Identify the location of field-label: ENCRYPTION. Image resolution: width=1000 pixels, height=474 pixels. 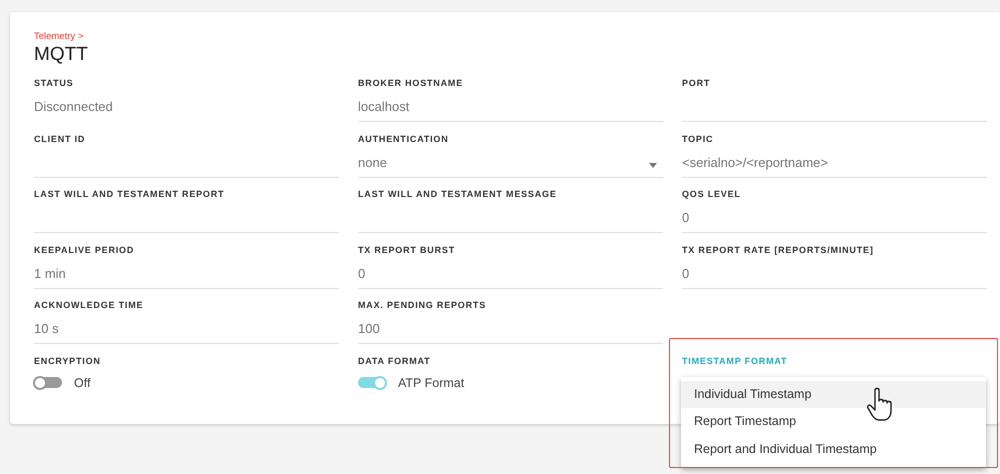
(67, 360).